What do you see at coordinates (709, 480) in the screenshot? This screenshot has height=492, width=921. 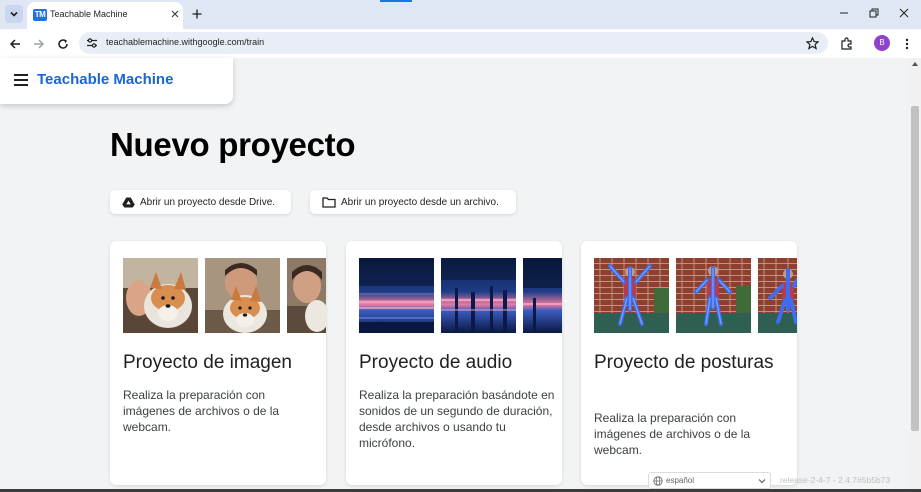 I see `language-select: español` at bounding box center [709, 480].